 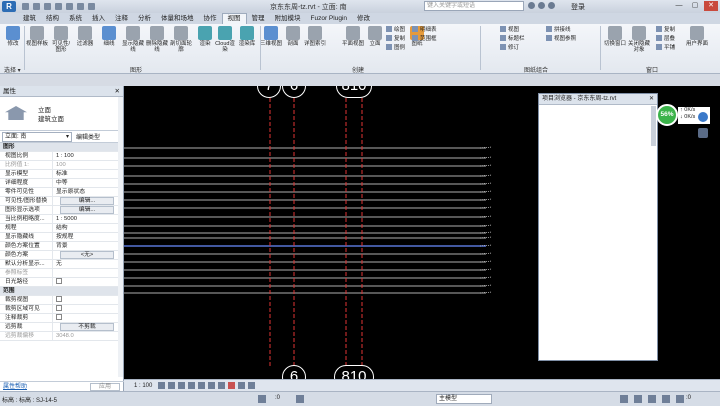 I want to click on show-crop-icon, so click(x=212, y=385).